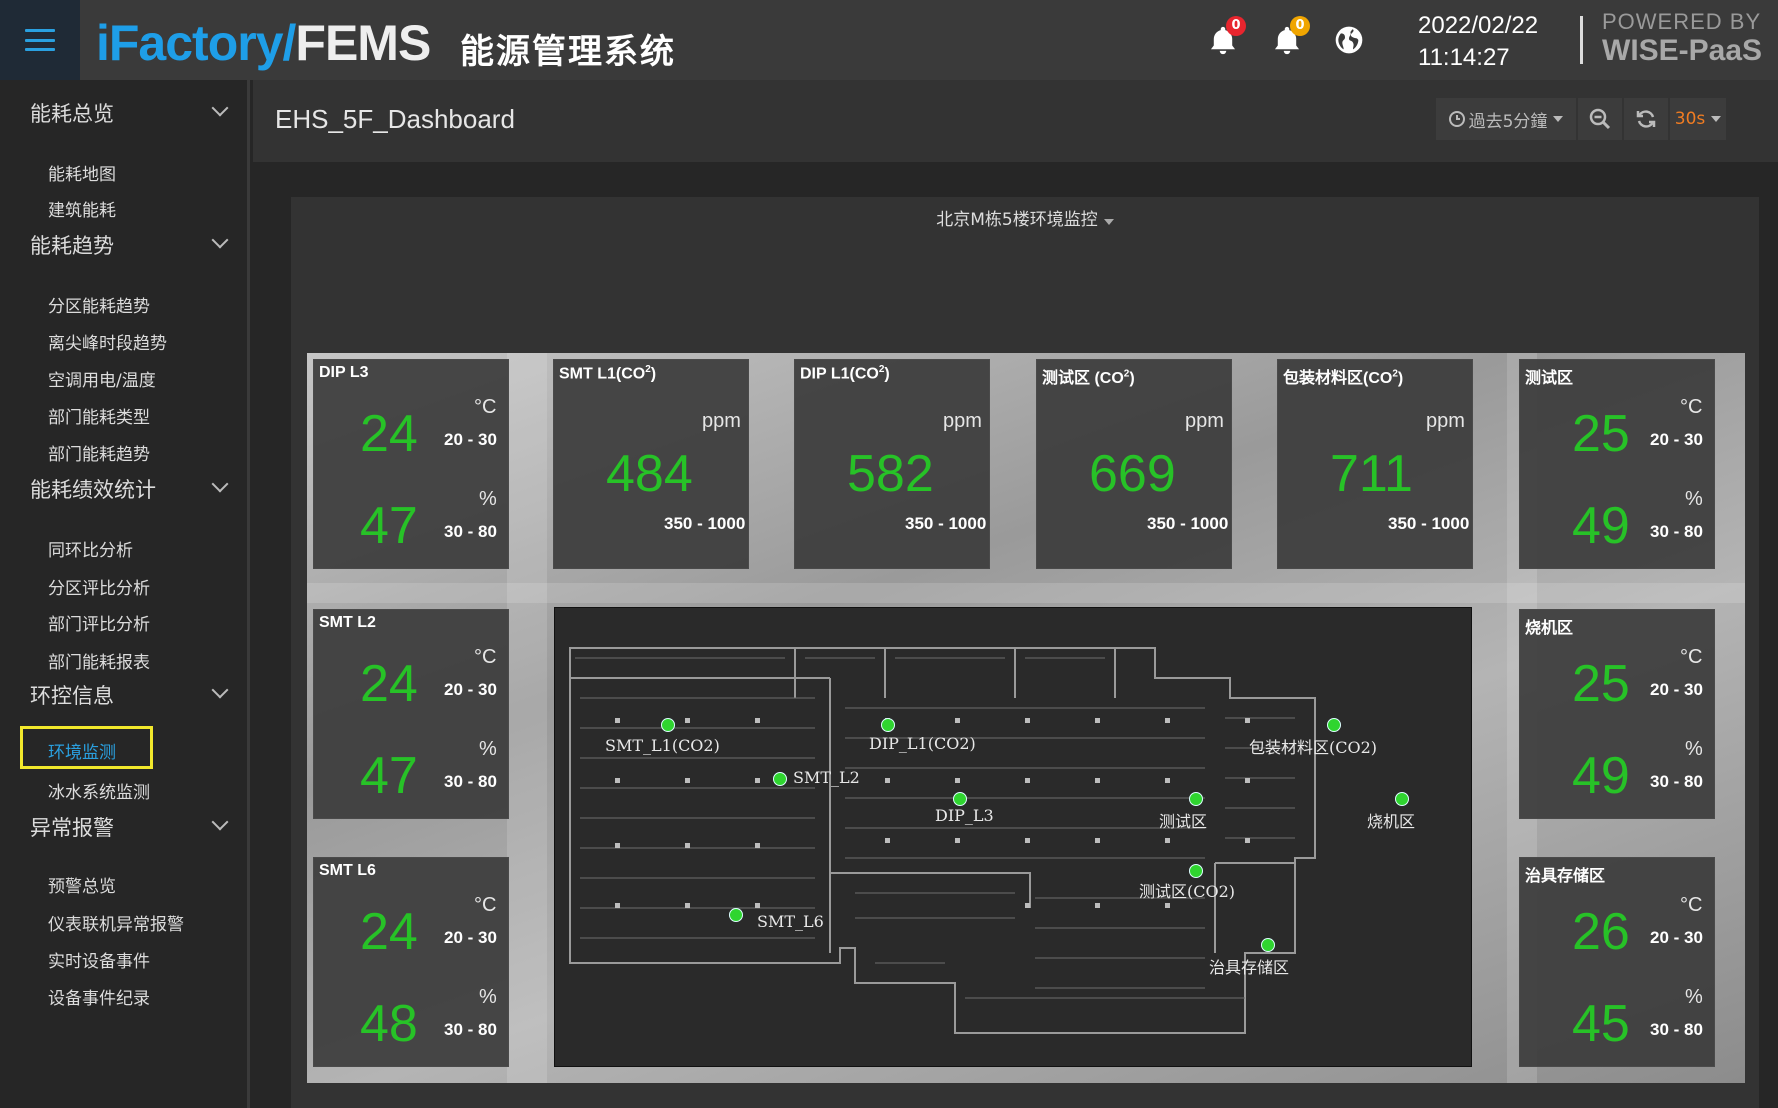 The image size is (1778, 1108). Describe the element at coordinates (40, 40) in the screenshot. I see `menu-toggle-button` at that location.